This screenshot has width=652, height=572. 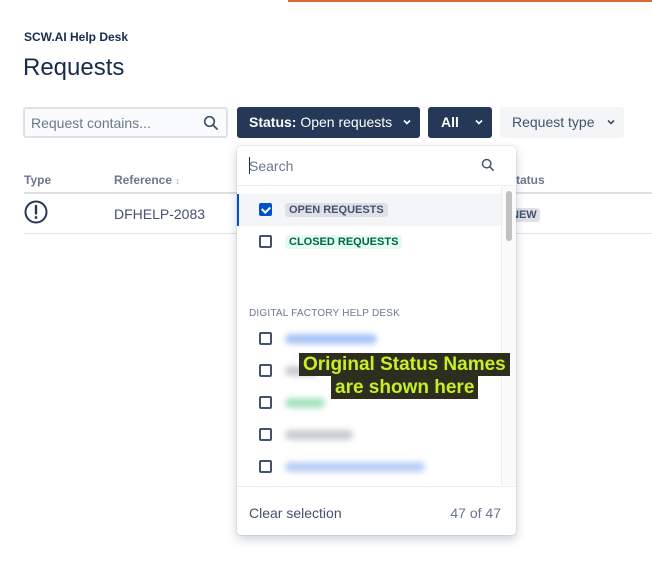 What do you see at coordinates (265, 209) in the screenshot?
I see `checkbox-checked` at bounding box center [265, 209].